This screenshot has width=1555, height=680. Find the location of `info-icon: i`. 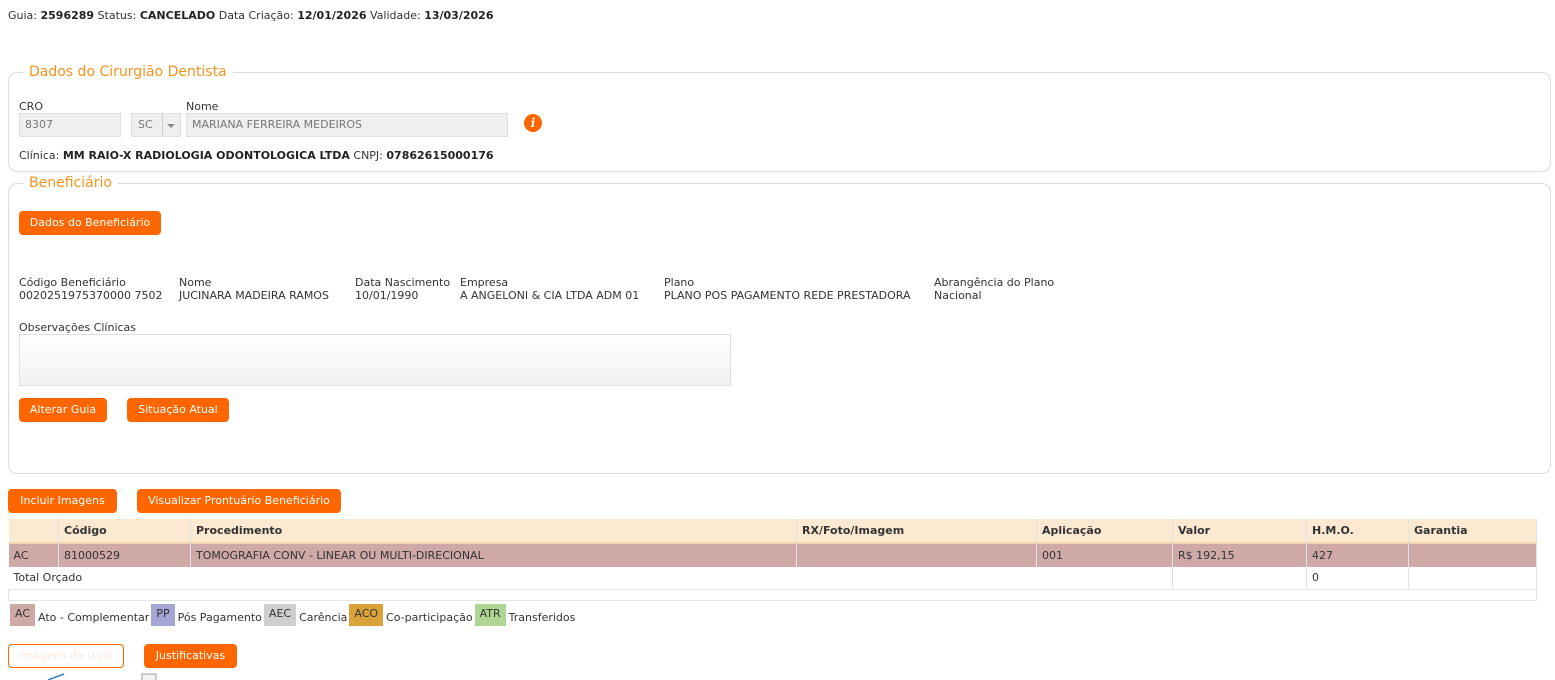

info-icon: i is located at coordinates (533, 123).